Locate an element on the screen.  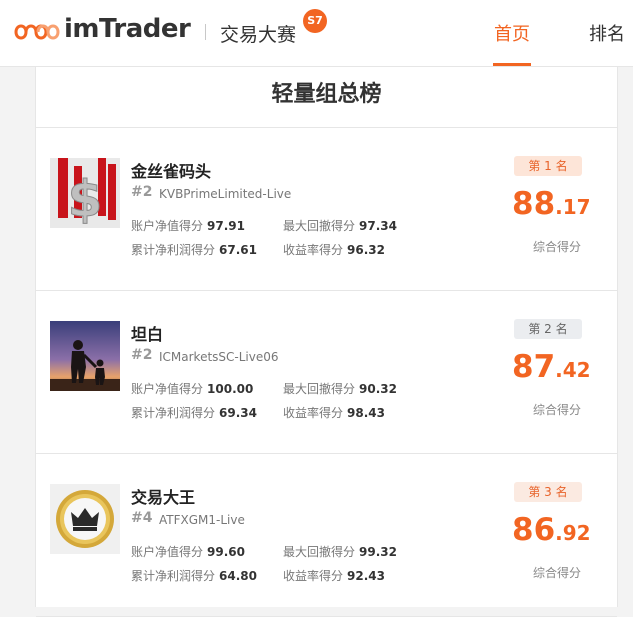
stat-net-profit-score: 累计净利润得分 67.61 is located at coordinates (194, 250).